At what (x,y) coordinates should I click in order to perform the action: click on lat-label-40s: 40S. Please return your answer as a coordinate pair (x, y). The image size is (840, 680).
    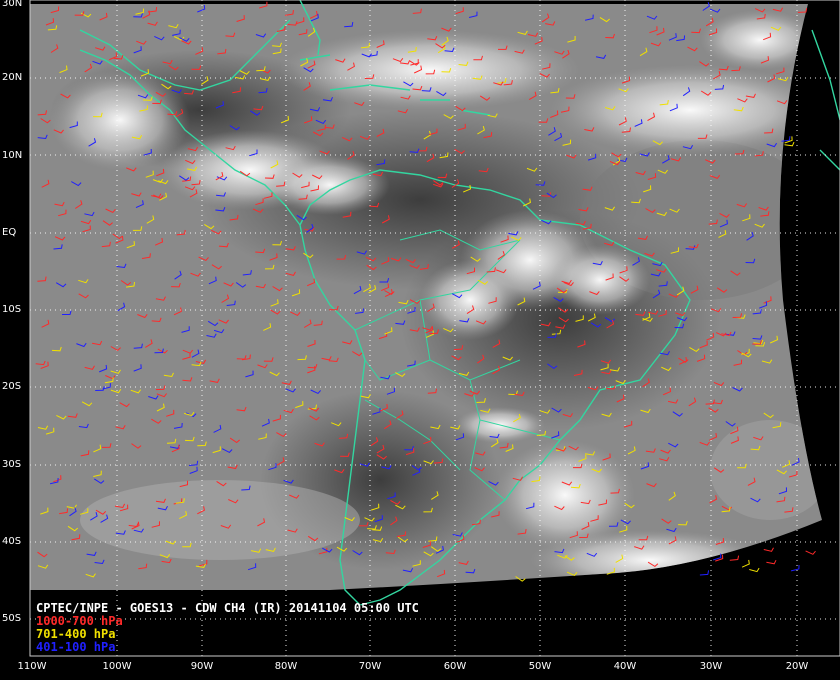
    Looking at the image, I should click on (12, 541).